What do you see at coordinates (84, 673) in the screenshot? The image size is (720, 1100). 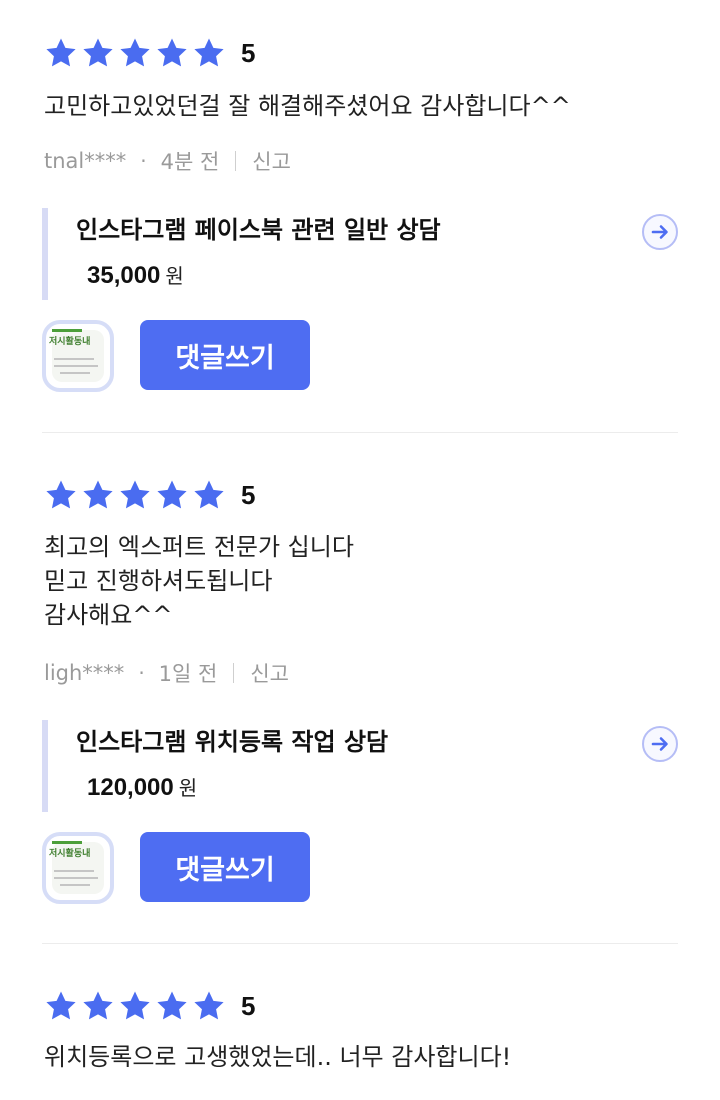 I see `review-author: ligh****` at bounding box center [84, 673].